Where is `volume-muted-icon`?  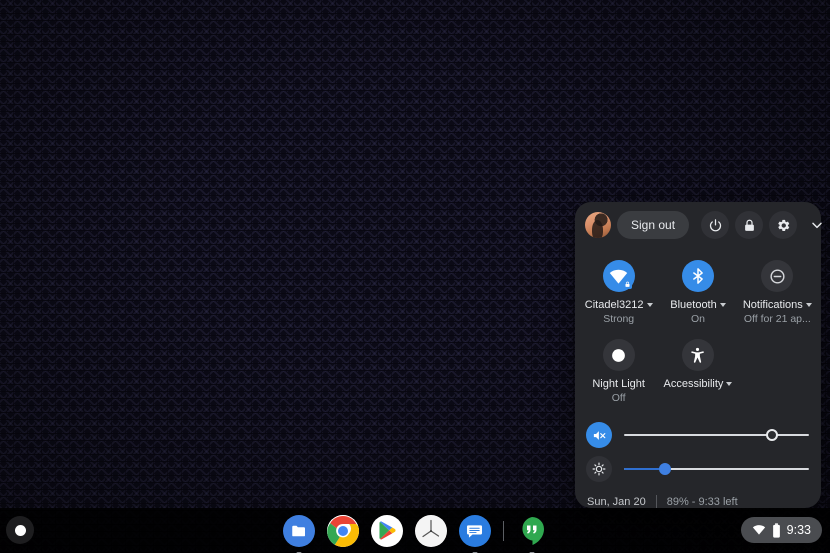
volume-muted-icon is located at coordinates (599, 435).